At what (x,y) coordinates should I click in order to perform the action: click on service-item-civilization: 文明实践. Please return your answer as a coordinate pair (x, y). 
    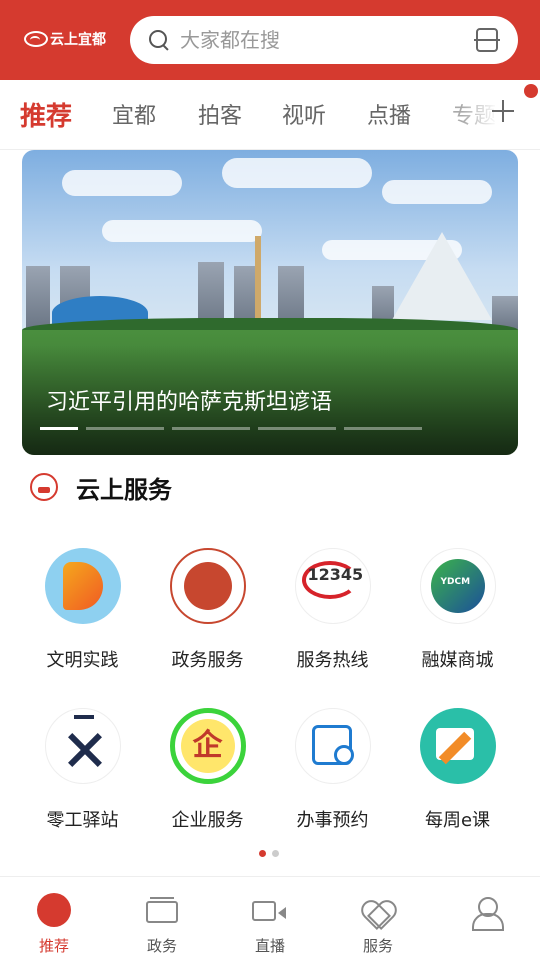
    Looking at the image, I should click on (82, 610).